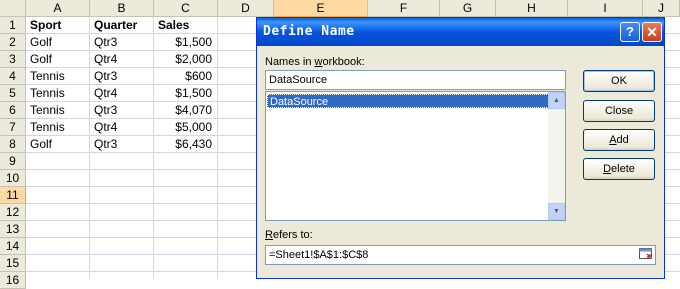  Describe the element at coordinates (123, 76) in the screenshot. I see `cell-b4: Qtr3` at that location.